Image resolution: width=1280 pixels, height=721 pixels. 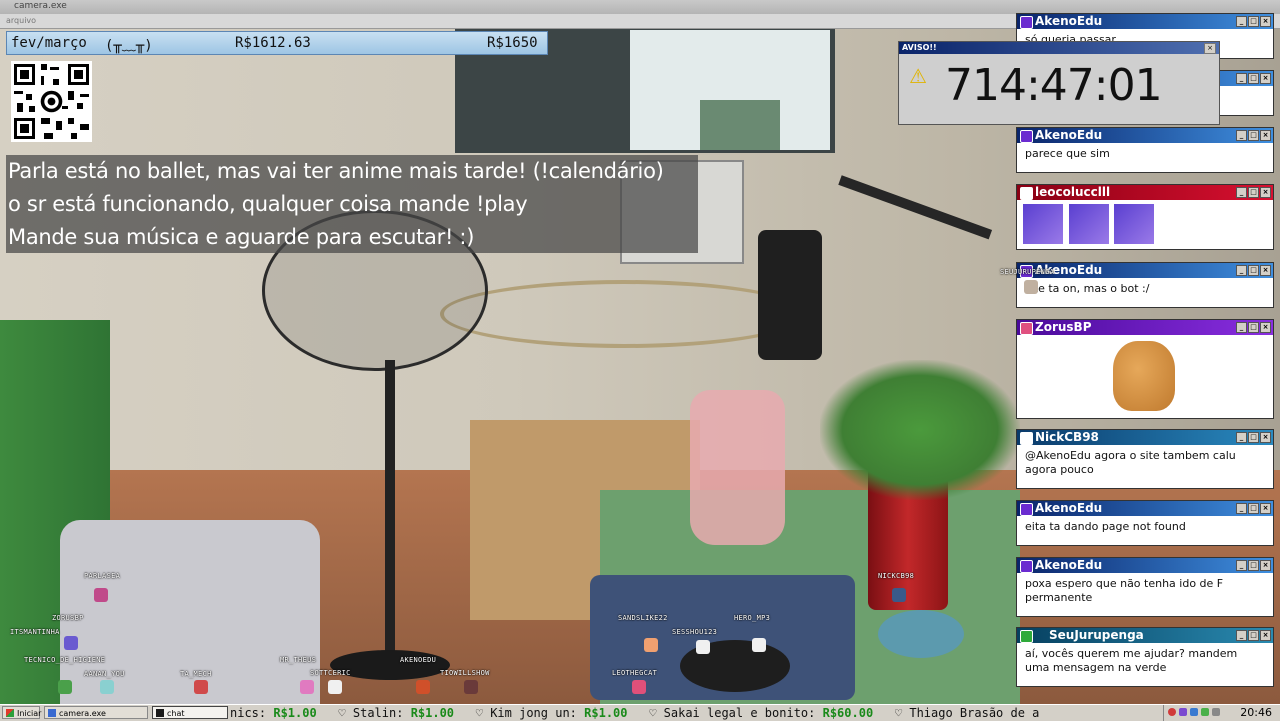 I want to click on viewer-tag: TA_MECH, so click(x=196, y=674).